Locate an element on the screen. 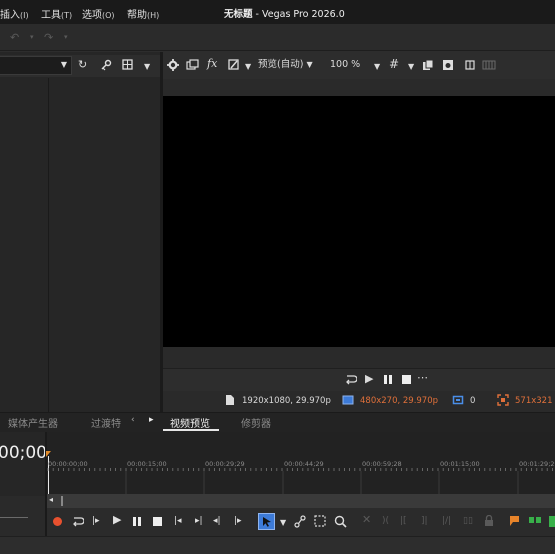 The image size is (555, 554). marker-icon is located at coordinates (514, 521).